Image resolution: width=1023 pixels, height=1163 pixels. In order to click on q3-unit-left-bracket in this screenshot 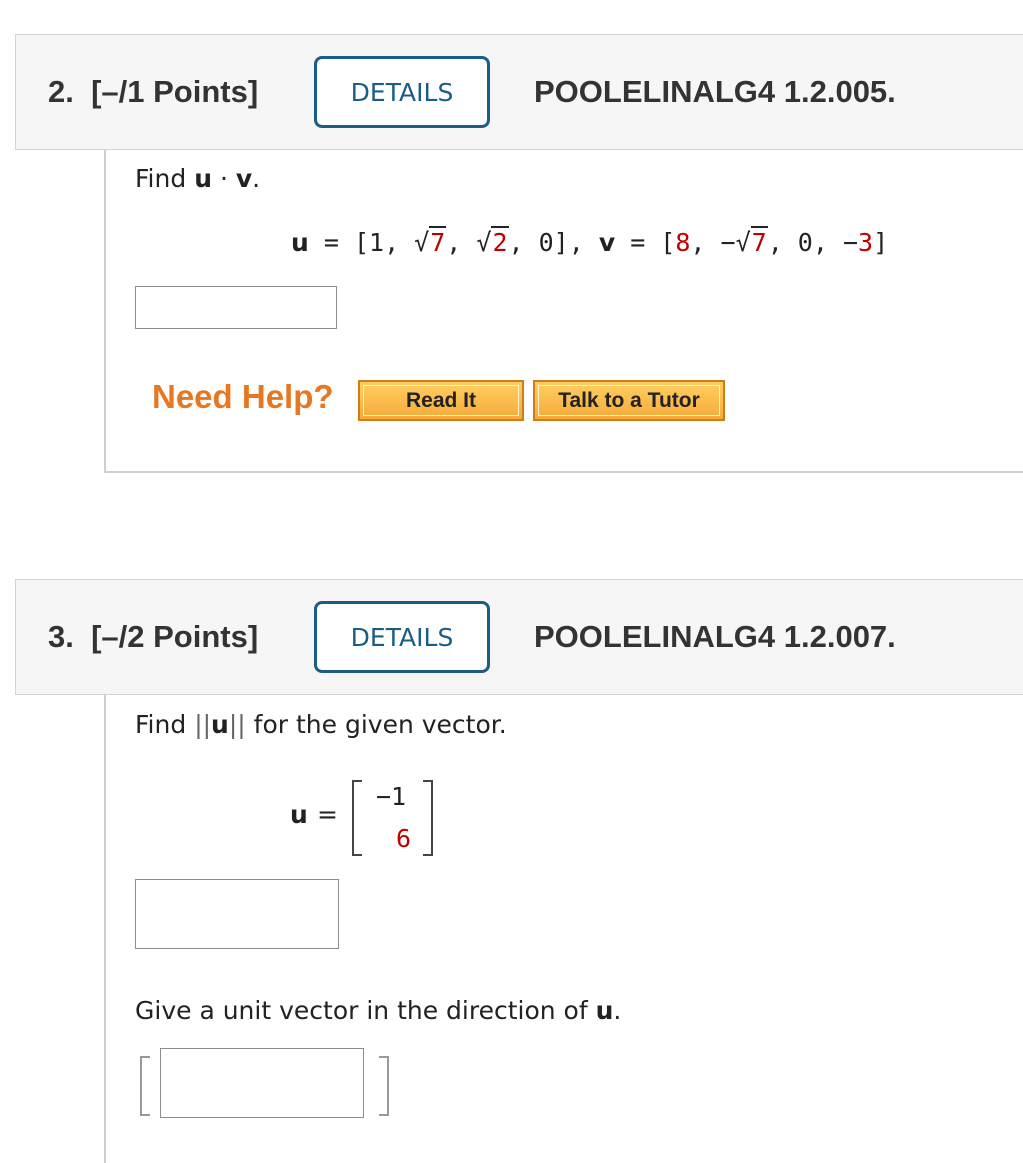, I will do `click(145, 1086)`.